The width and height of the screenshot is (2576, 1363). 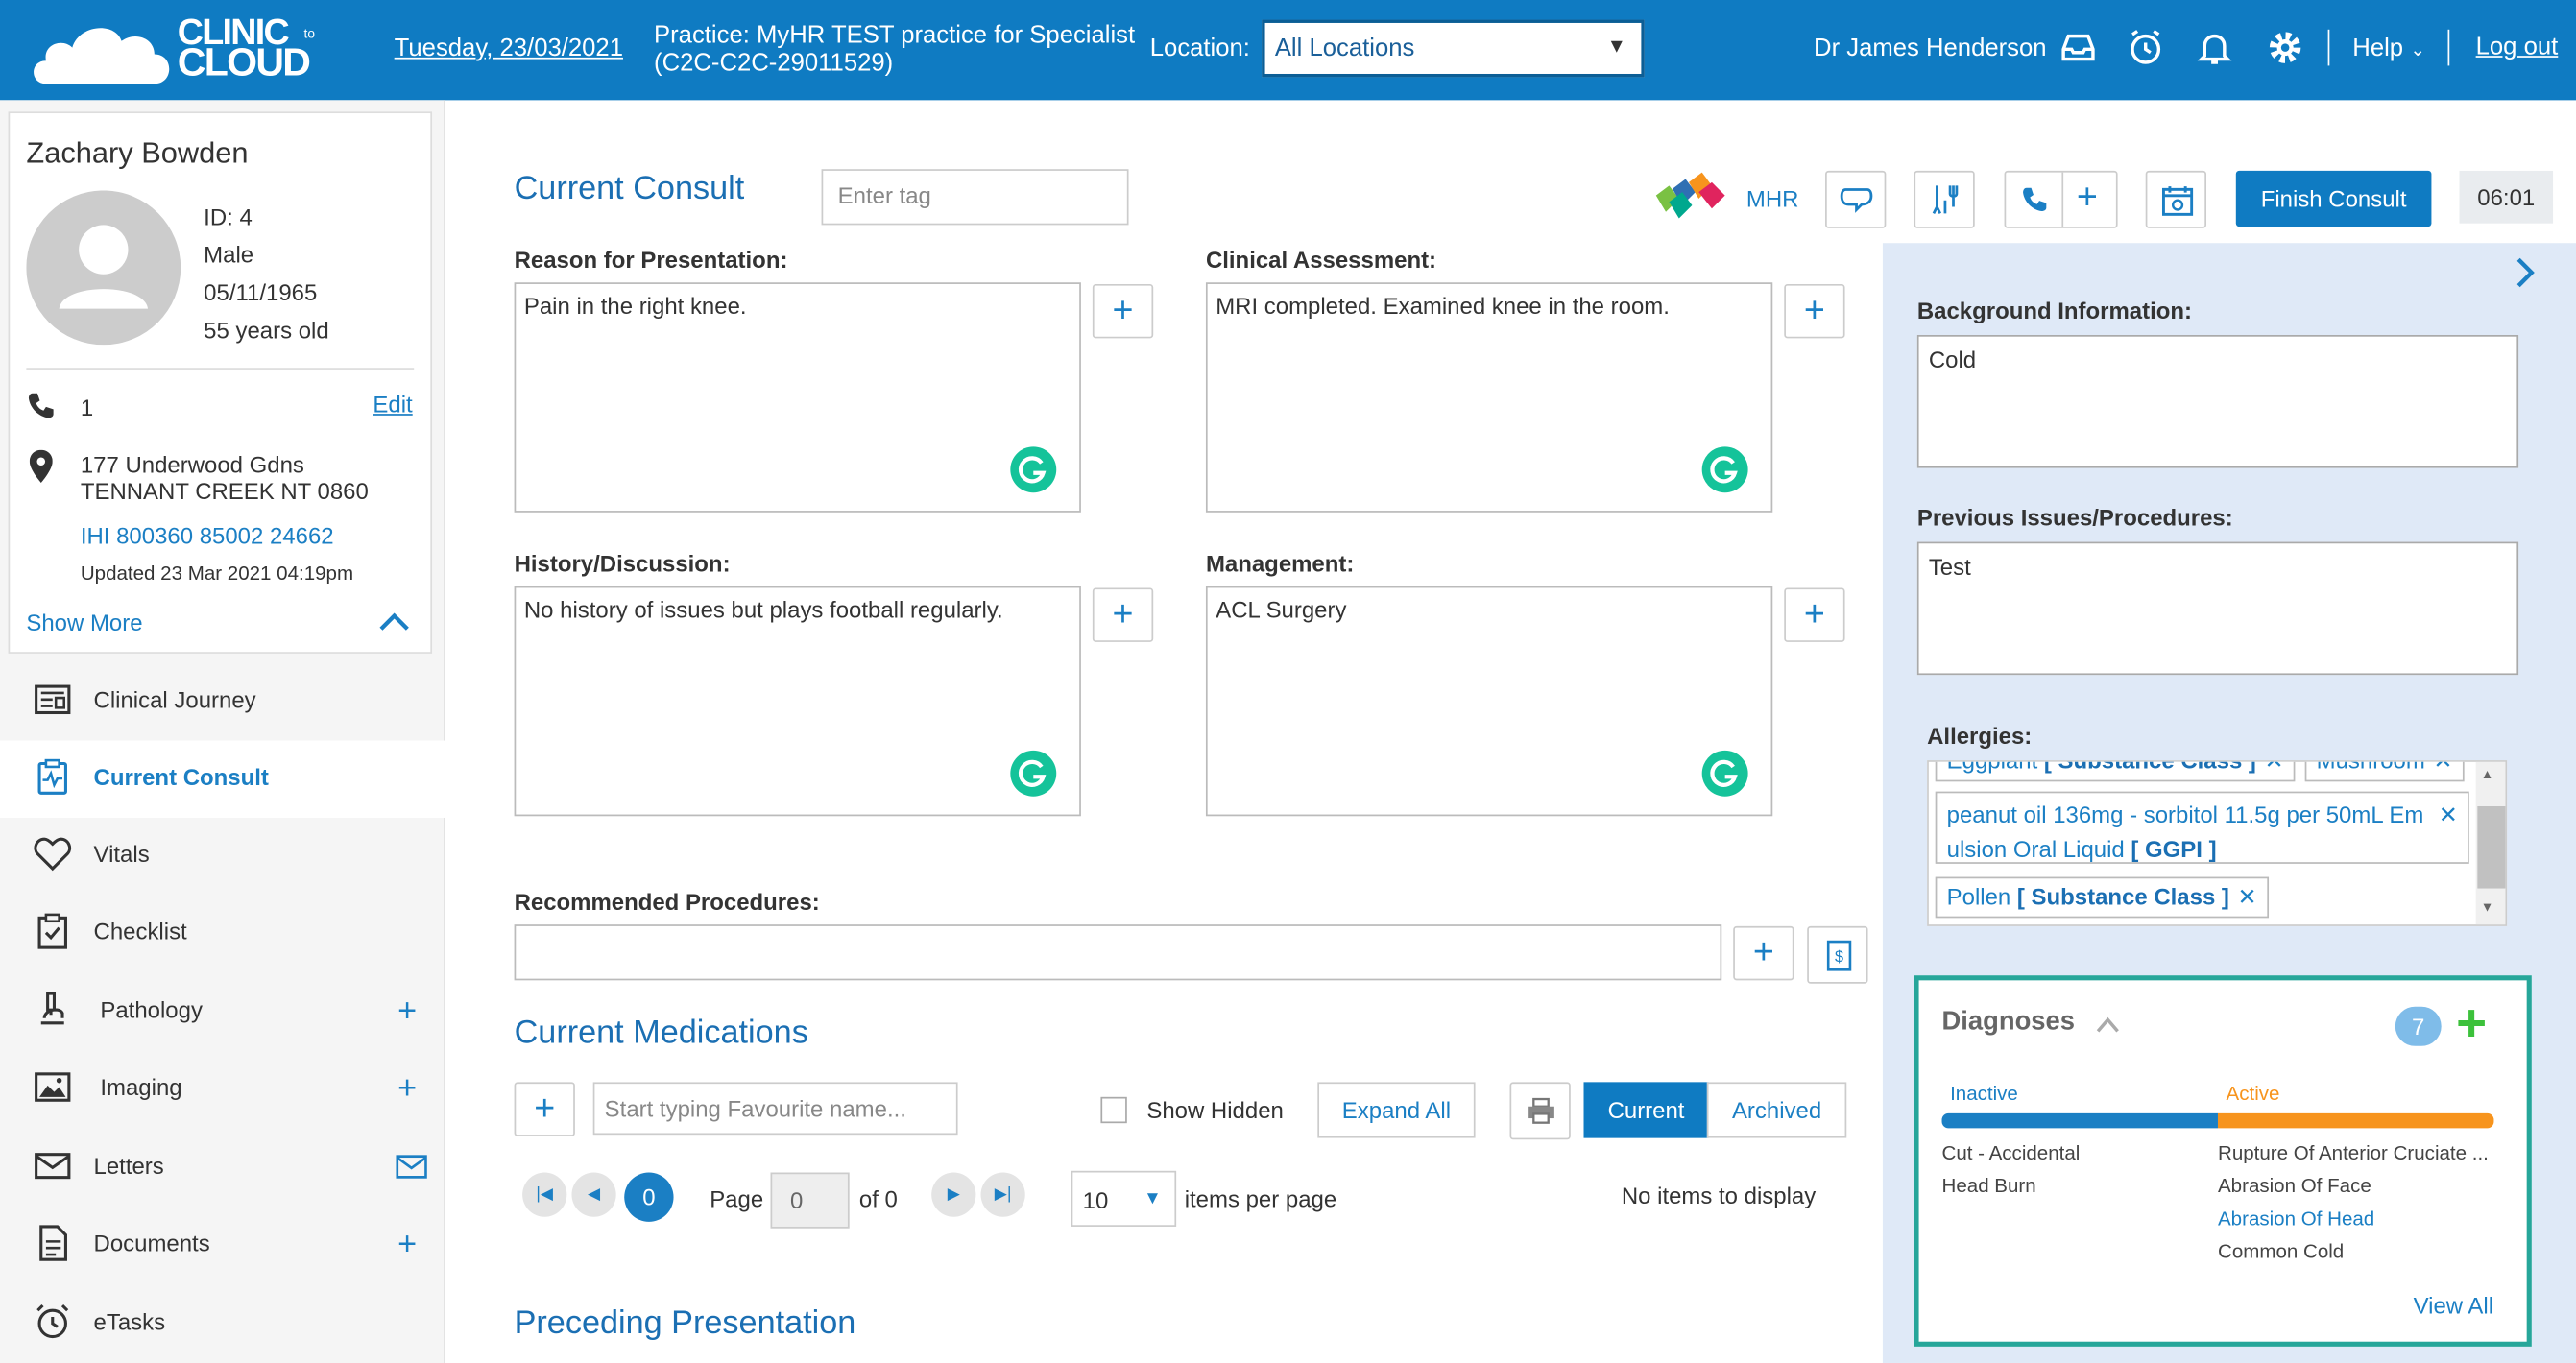 I want to click on mhr-logo-icon, so click(x=1690, y=196).